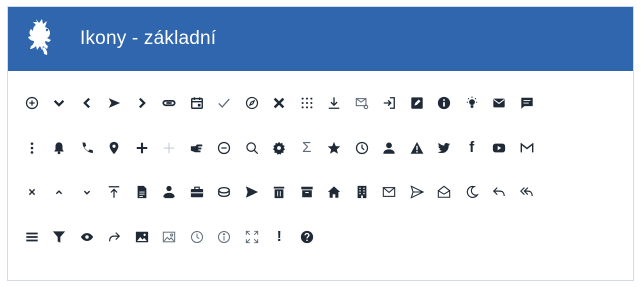 Image resolution: width=642 pixels, height=287 pixels. Describe the element at coordinates (335, 192) in the screenshot. I see `home-icon` at that location.